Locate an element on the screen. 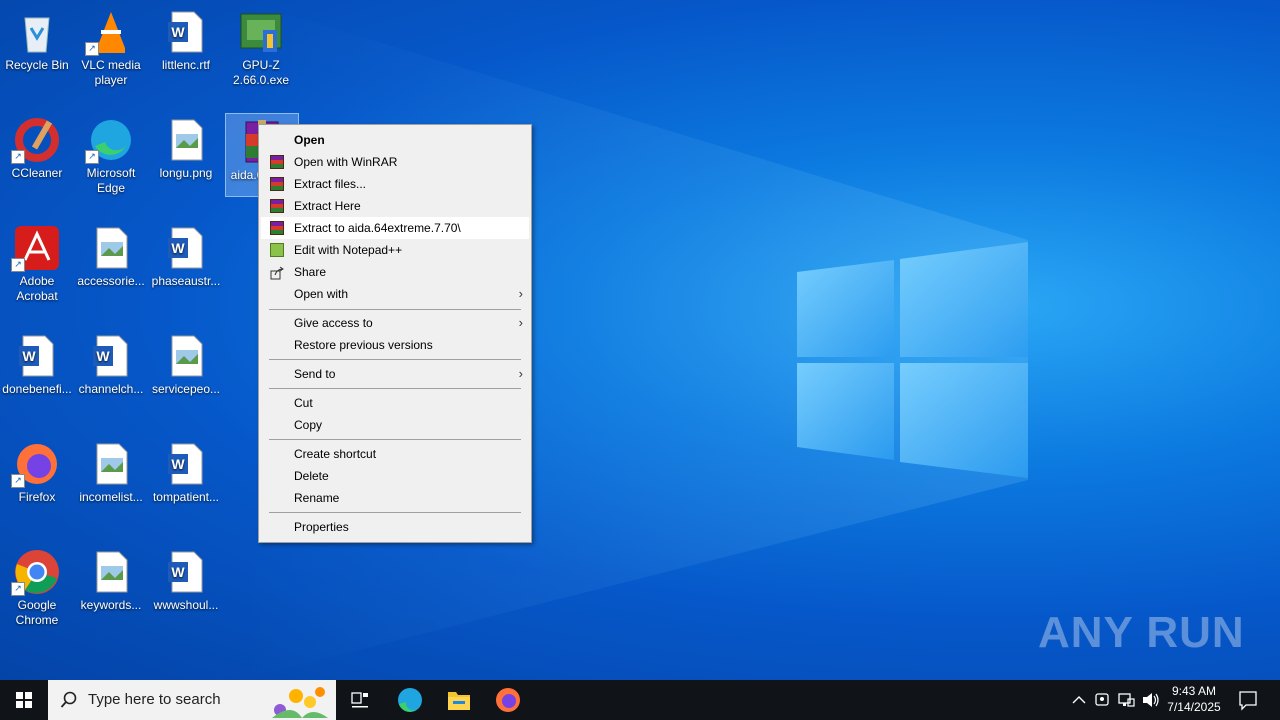 The image size is (1280, 720). menu-item-create-shortcut: Create shortcut is located at coordinates (395, 454).